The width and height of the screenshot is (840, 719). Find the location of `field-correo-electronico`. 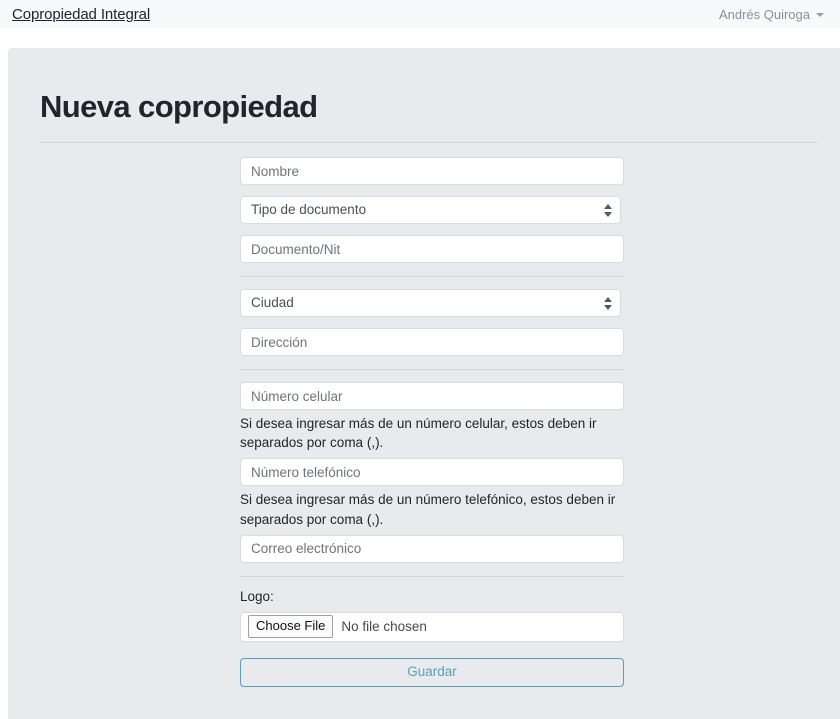

field-correo-electronico is located at coordinates (432, 548).